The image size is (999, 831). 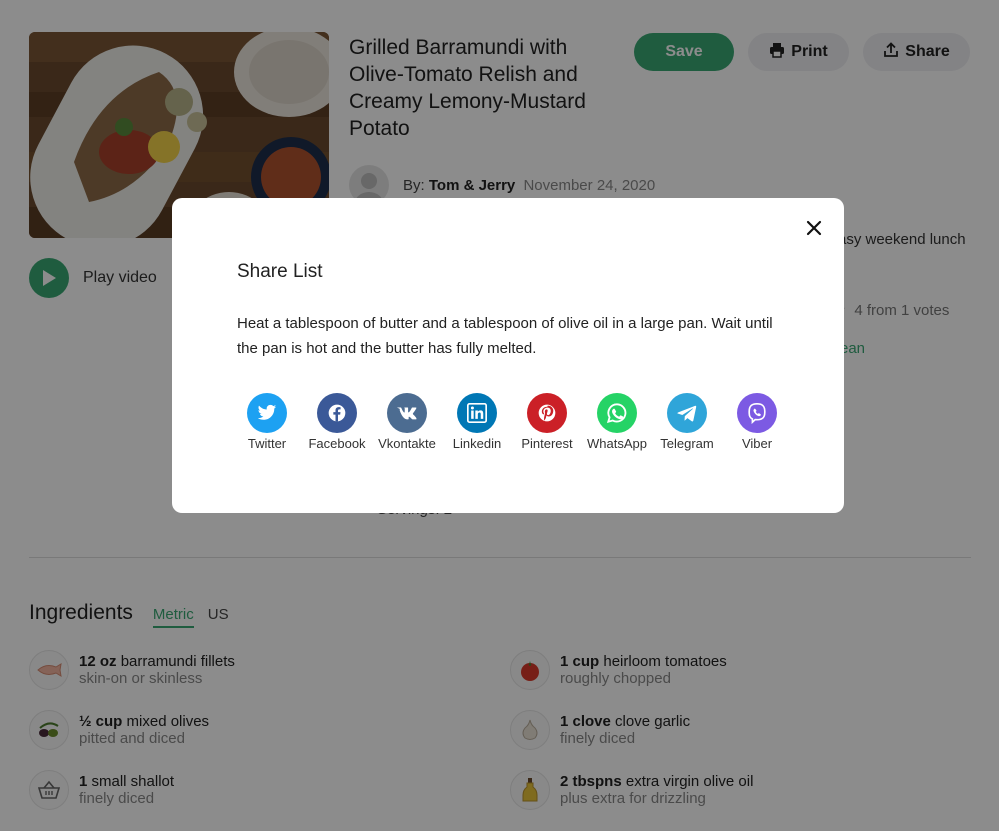 I want to click on share-label: Pinterest, so click(x=547, y=443).